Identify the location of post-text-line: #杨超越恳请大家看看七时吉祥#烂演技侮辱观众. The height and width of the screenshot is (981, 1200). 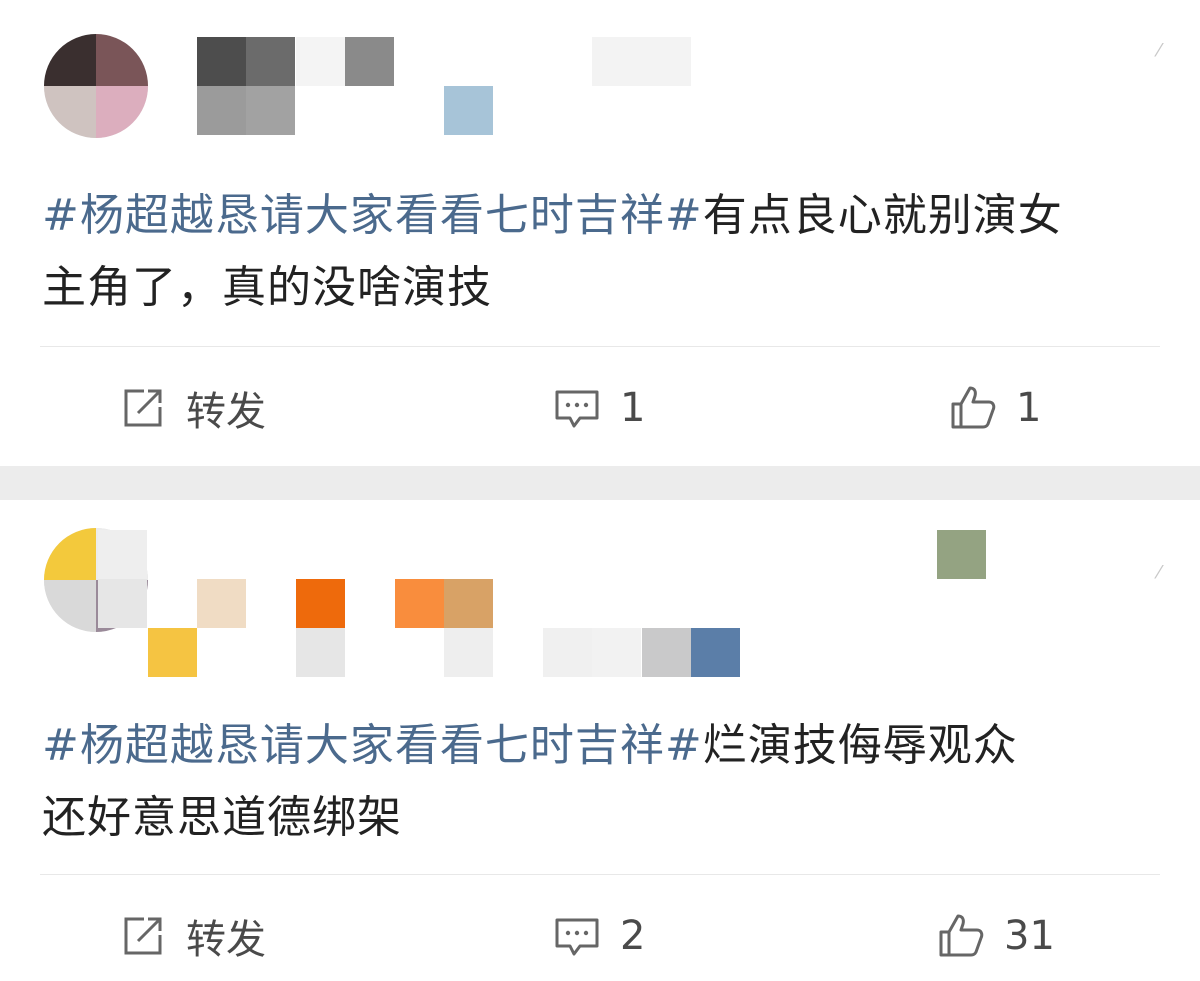
(602, 746).